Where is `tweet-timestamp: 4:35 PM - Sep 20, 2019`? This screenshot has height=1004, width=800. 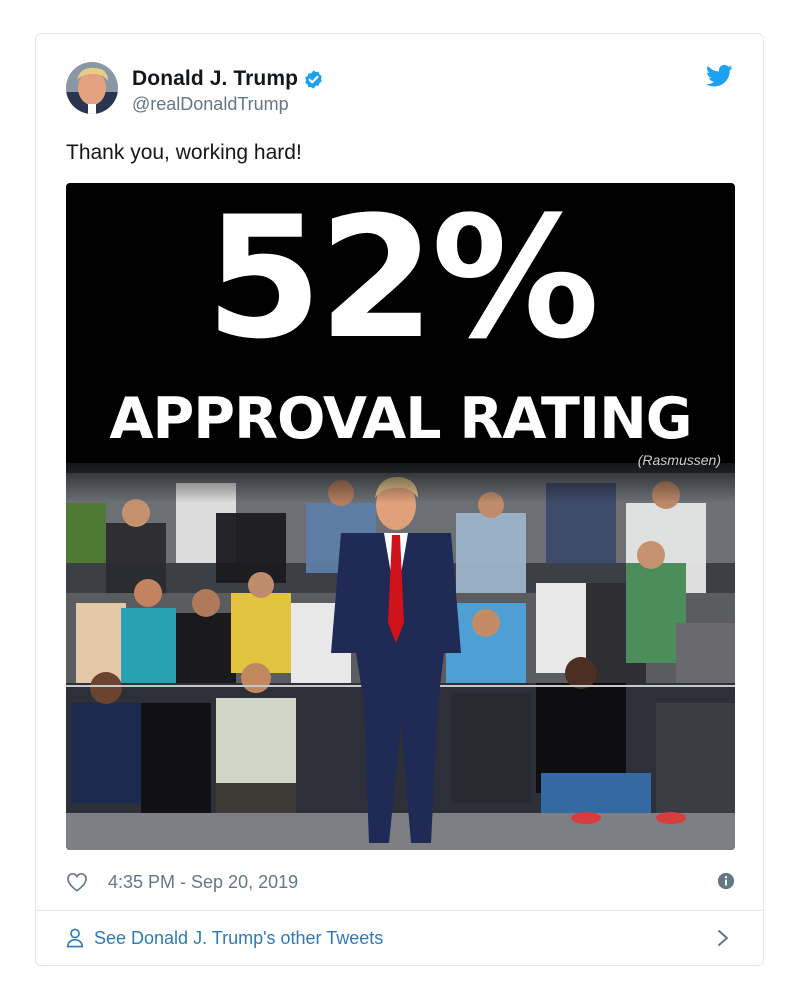 tweet-timestamp: 4:35 PM - Sep 20, 2019 is located at coordinates (203, 882).